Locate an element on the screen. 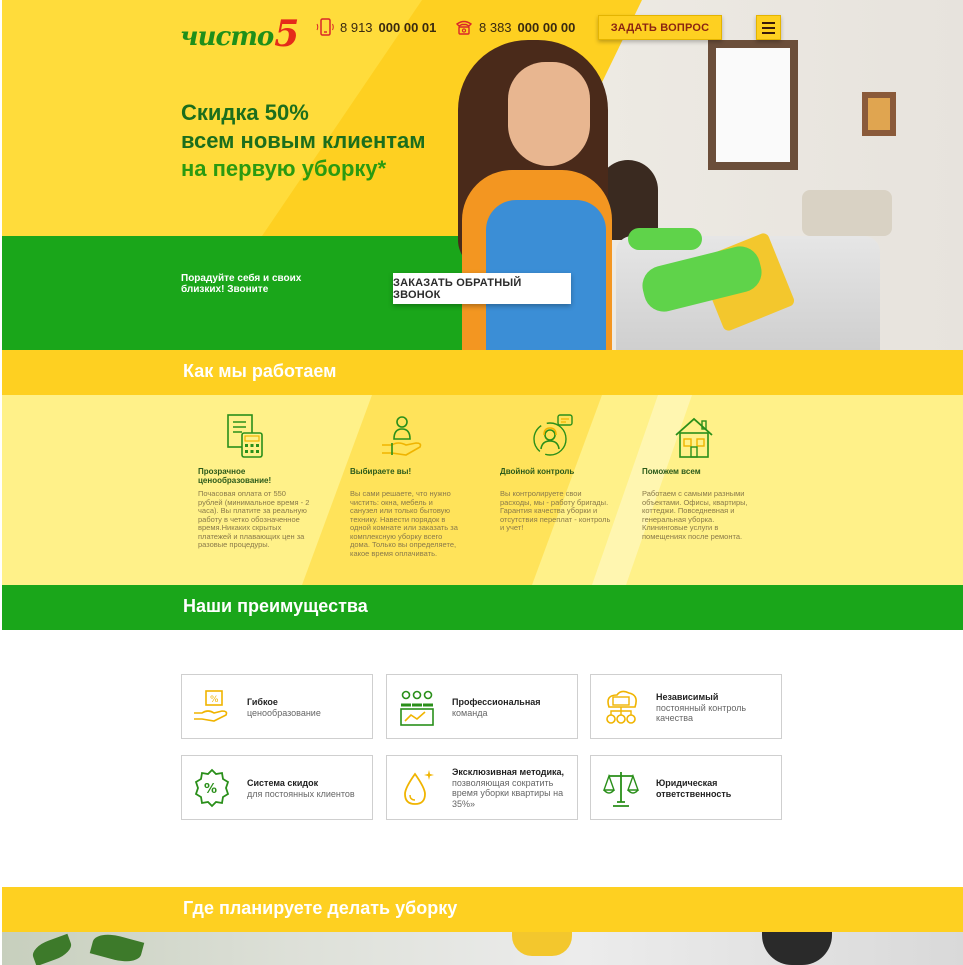 The height and width of the screenshot is (965, 963). advantage-bold: Гибкое is located at coordinates (262, 702).